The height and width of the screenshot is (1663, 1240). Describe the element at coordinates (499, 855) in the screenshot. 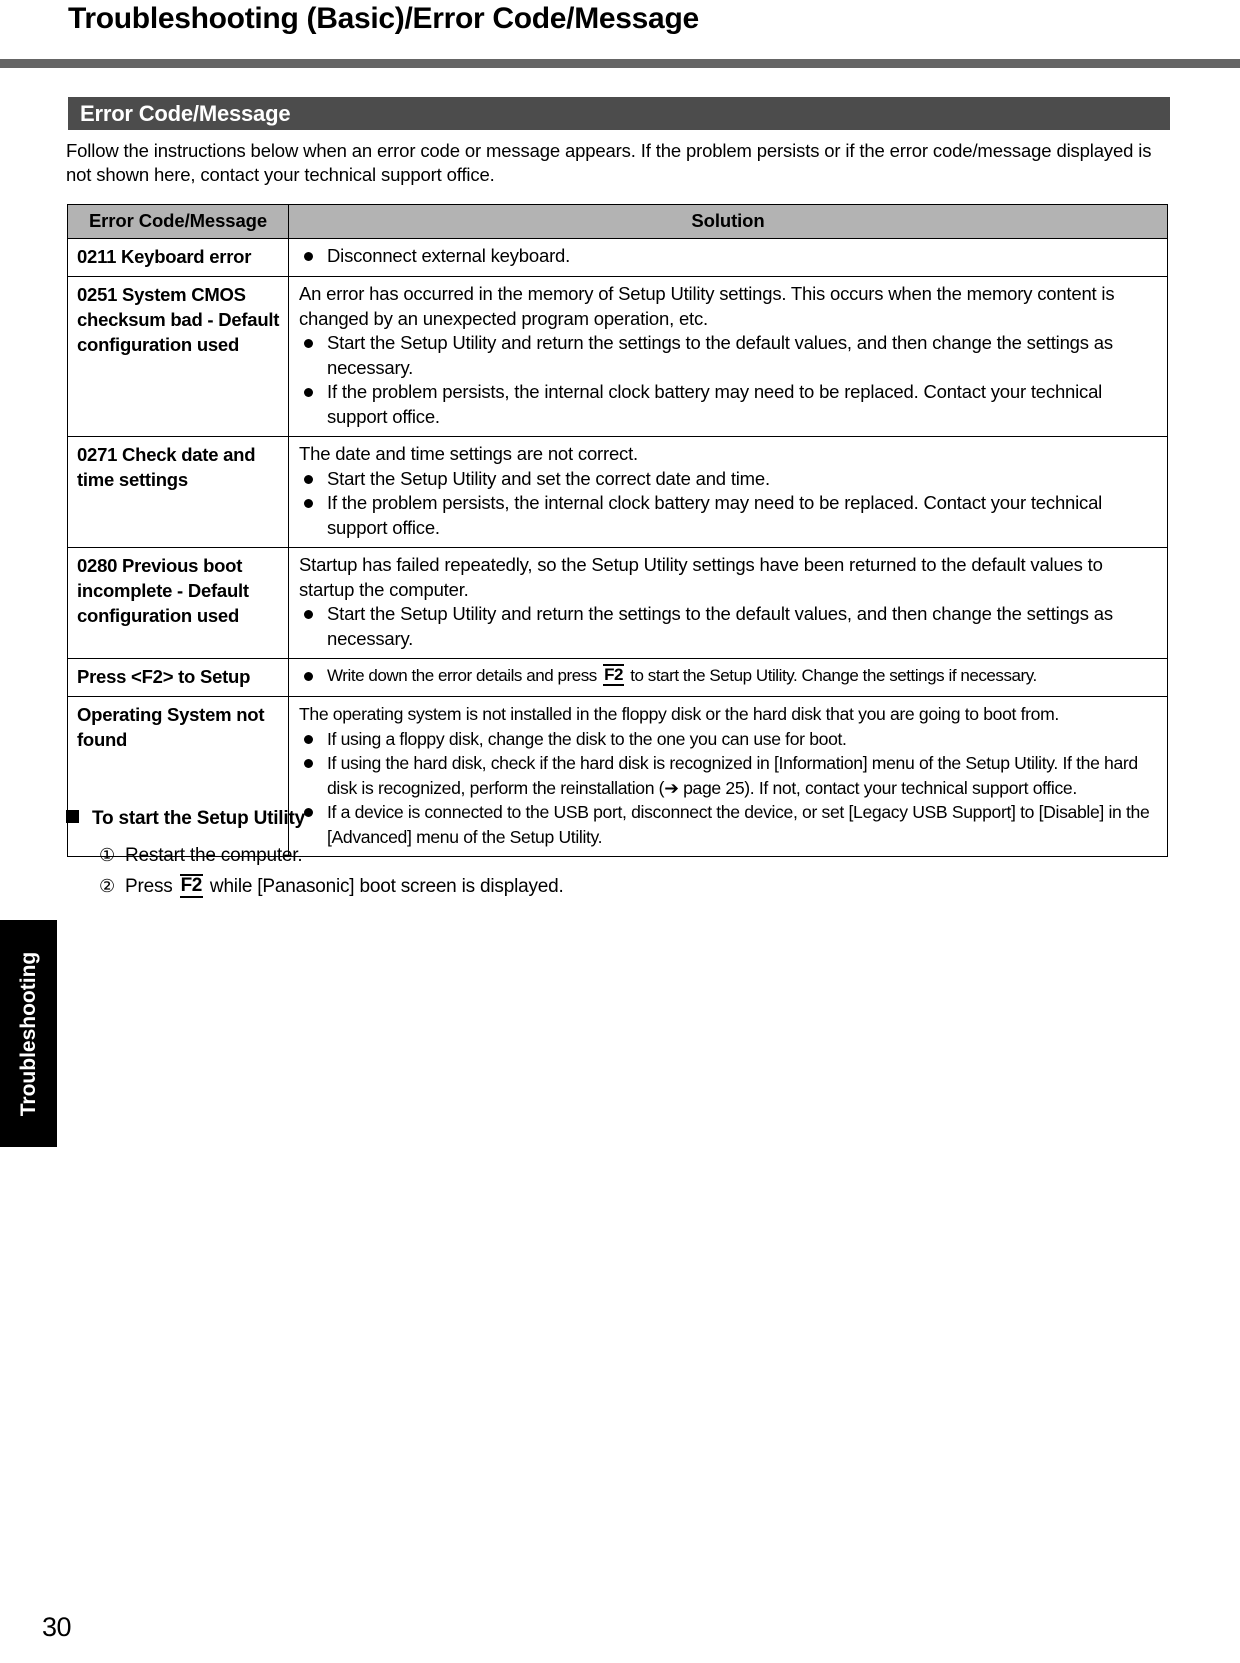

I see `step-item: ① Restart the computer.` at that location.